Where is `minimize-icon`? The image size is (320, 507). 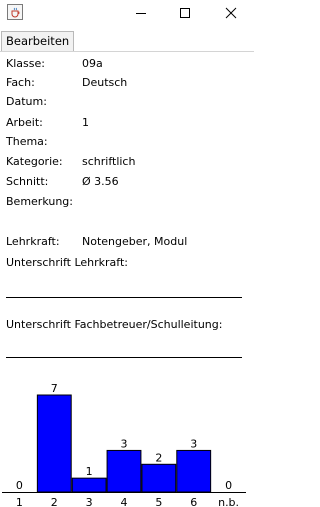
minimize-icon is located at coordinates (141, 13).